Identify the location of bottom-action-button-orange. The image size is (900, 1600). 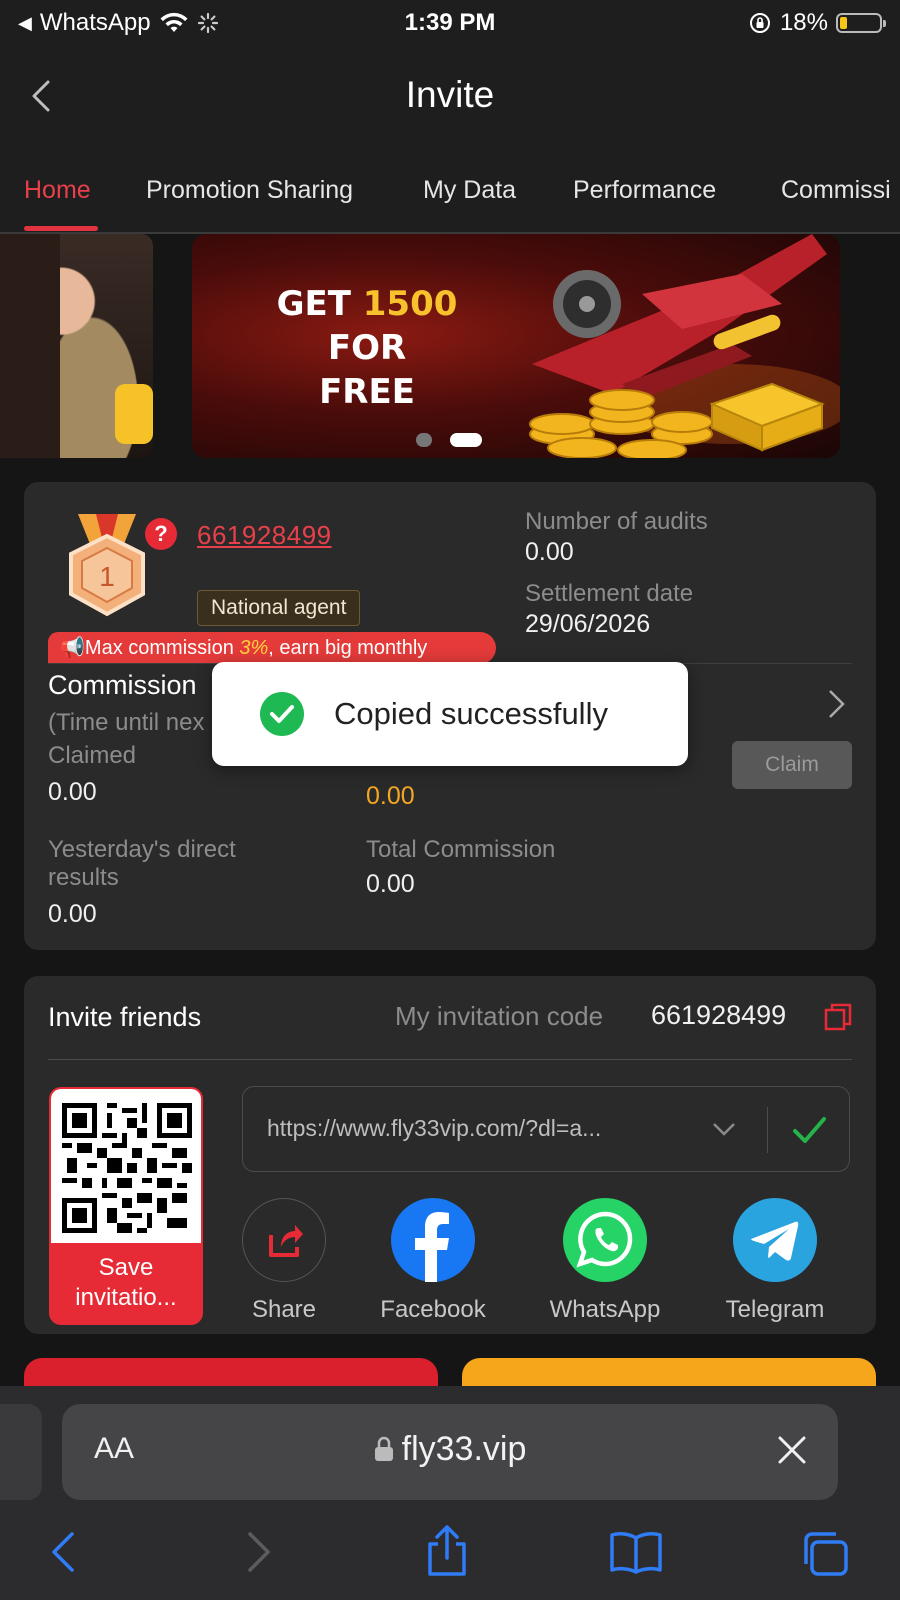
(669, 1373).